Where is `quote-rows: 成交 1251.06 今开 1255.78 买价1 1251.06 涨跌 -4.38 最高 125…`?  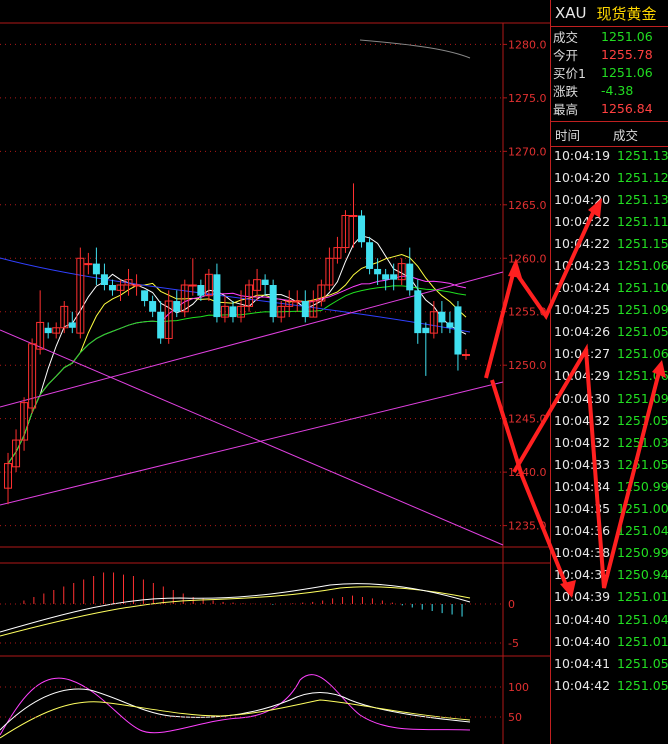 quote-rows: 成交 1251.06 今开 1255.78 买价1 1251.06 涨跌 -4.38 最高 125… is located at coordinates (609, 72).